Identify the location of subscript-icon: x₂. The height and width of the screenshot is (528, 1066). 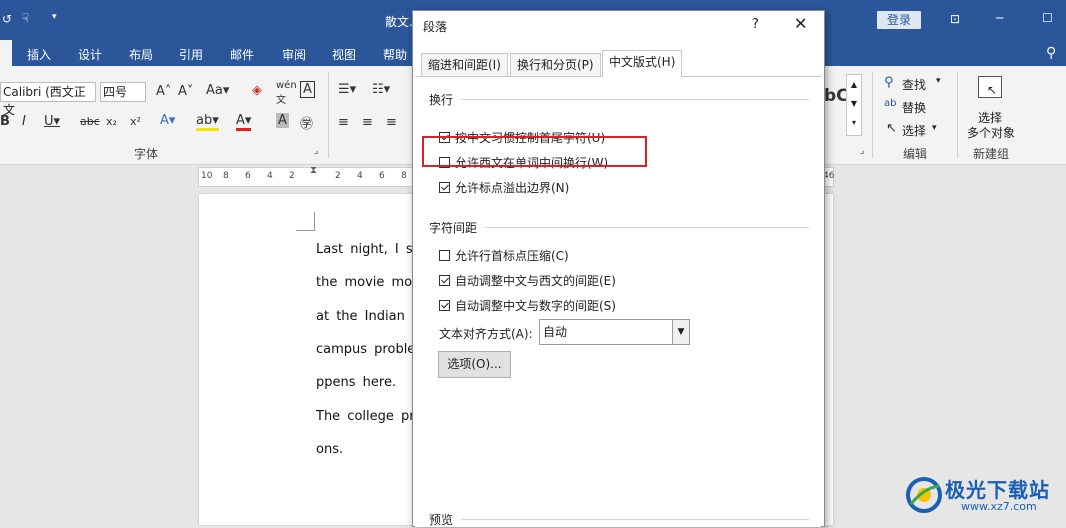
(111, 121).